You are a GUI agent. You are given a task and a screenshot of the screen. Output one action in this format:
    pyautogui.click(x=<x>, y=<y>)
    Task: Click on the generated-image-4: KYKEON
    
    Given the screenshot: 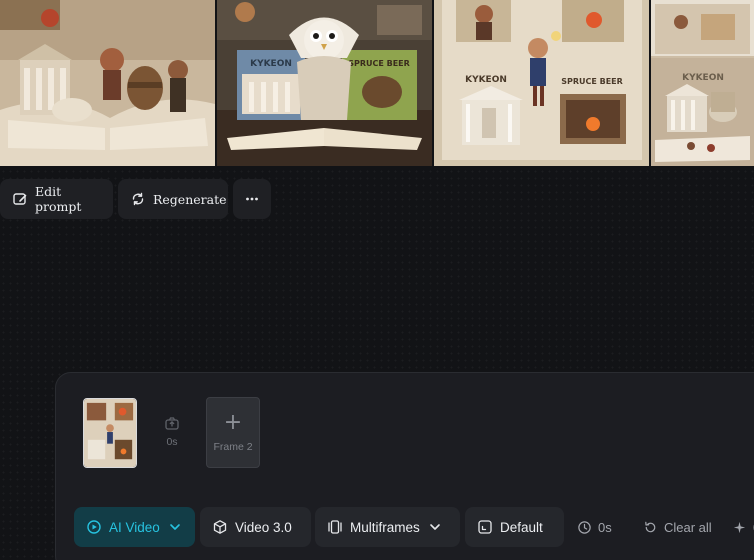 What is the action you would take?
    pyautogui.click(x=702, y=83)
    